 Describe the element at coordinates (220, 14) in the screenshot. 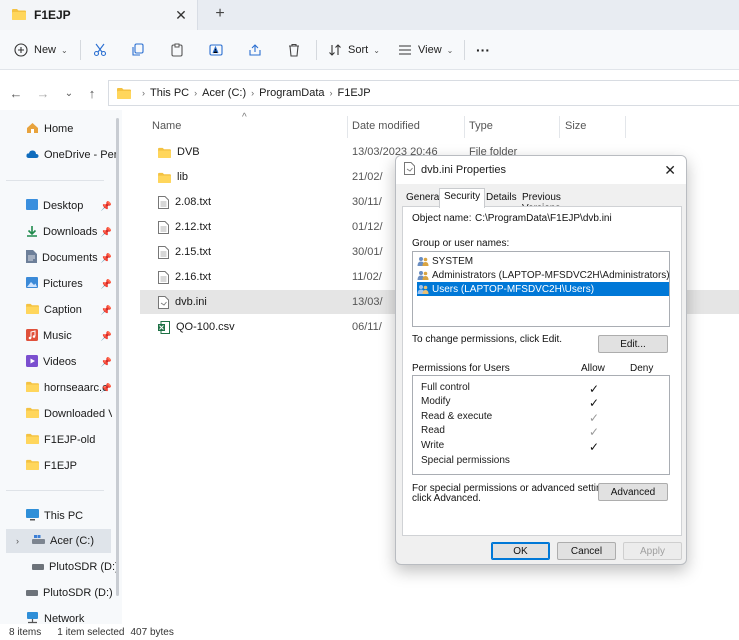

I see `new-tab-button: +` at that location.